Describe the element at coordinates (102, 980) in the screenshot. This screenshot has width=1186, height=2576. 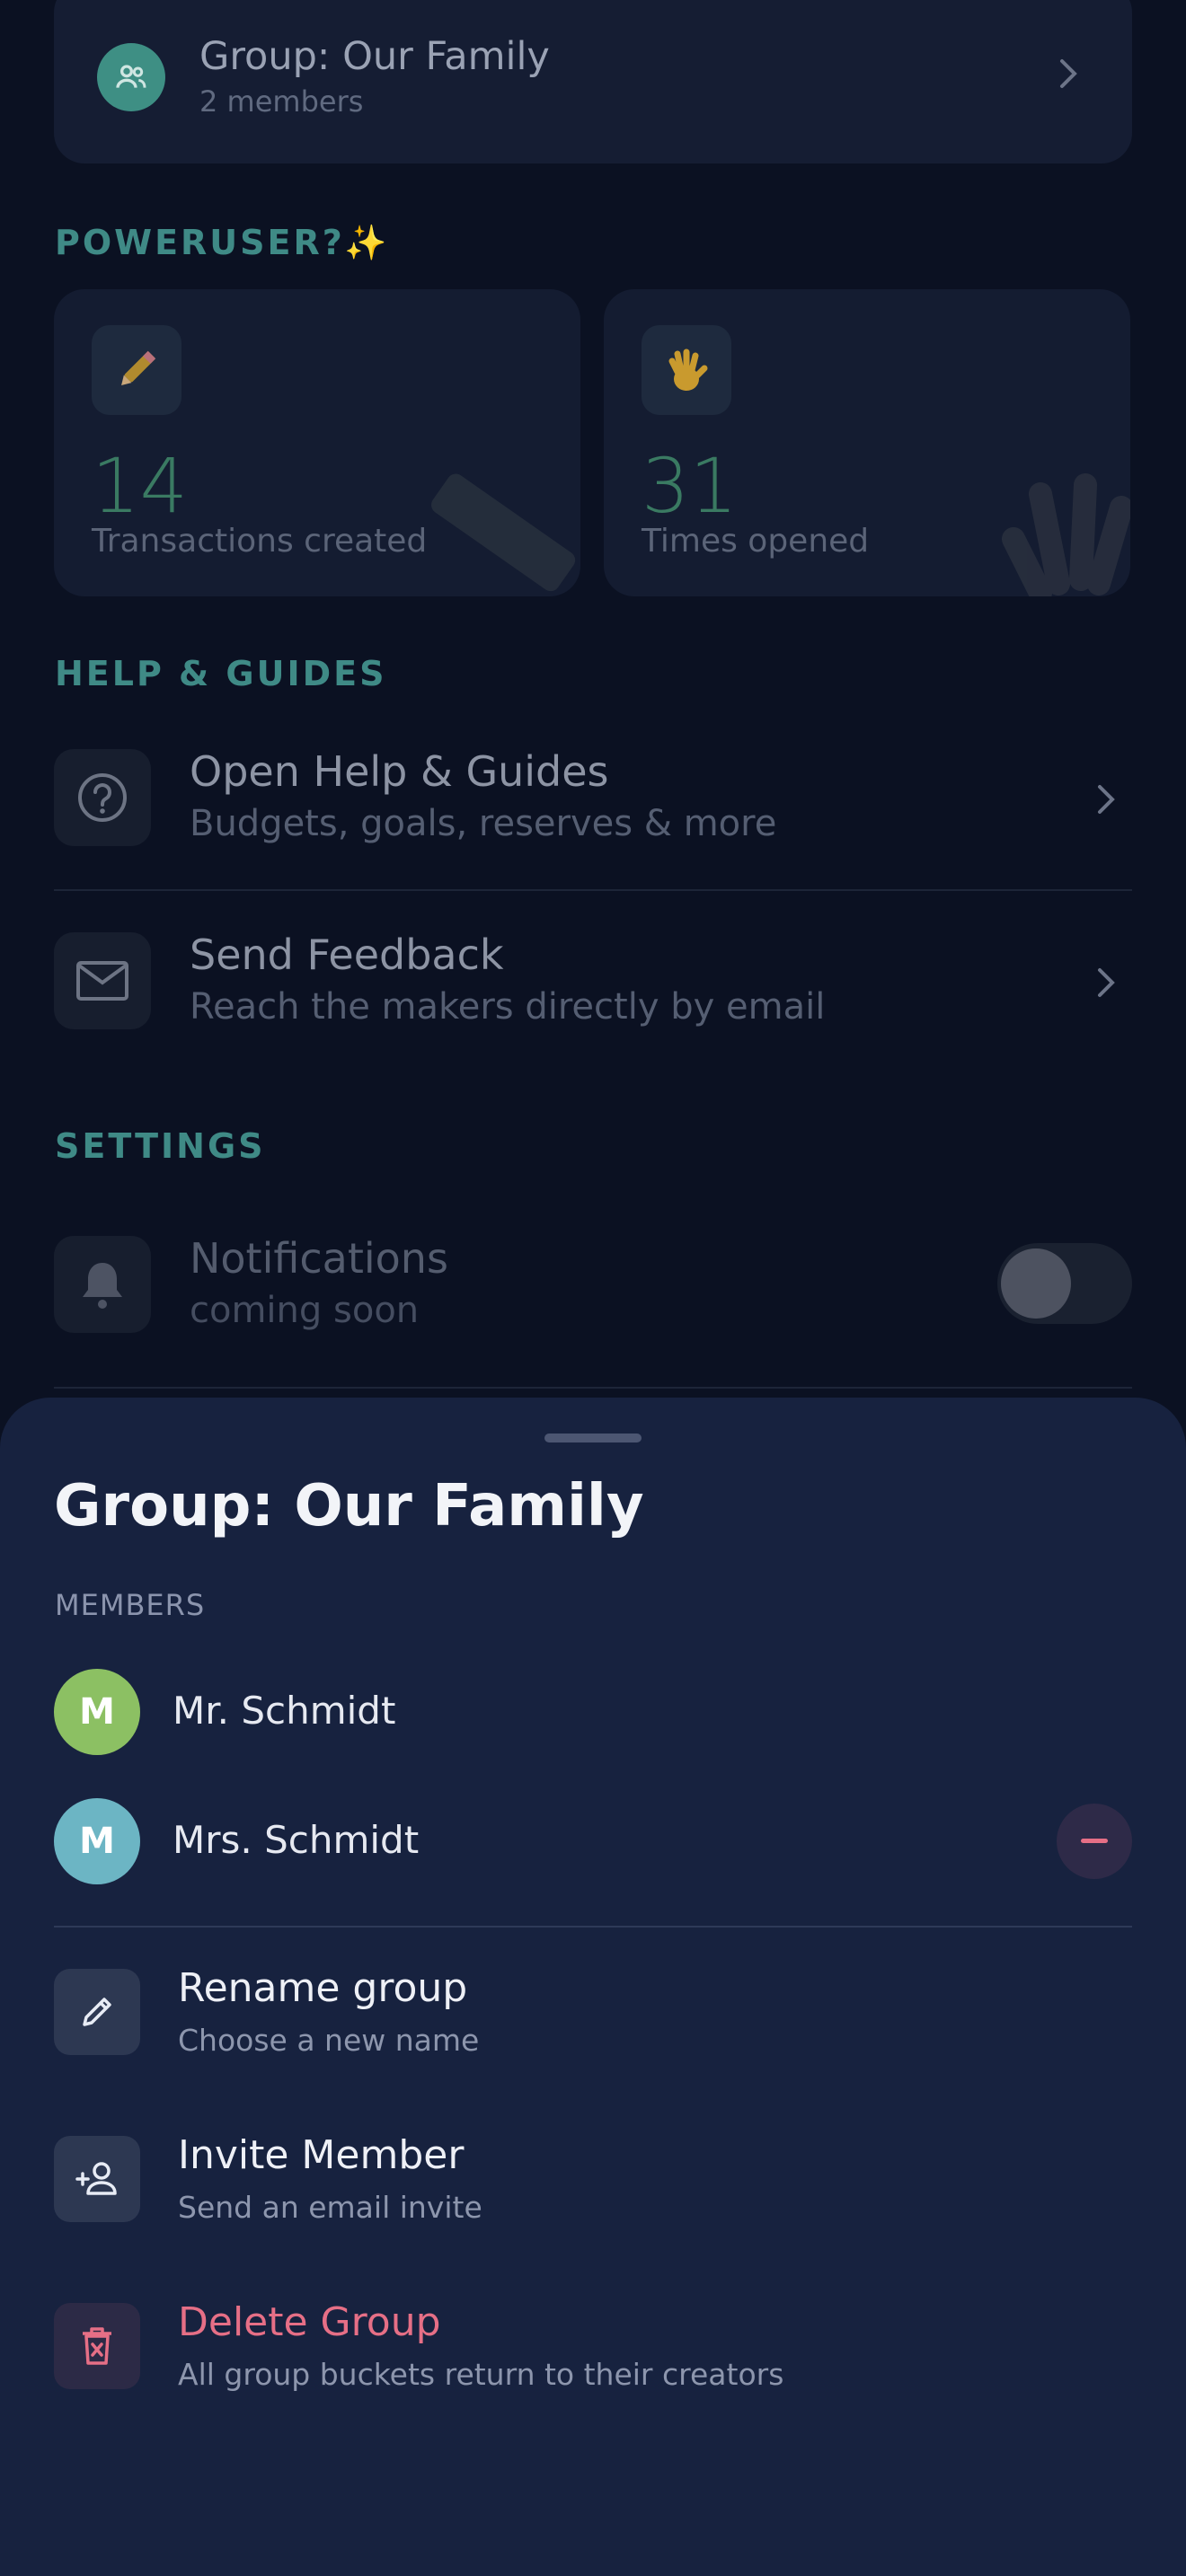
I see `mail-icon` at that location.